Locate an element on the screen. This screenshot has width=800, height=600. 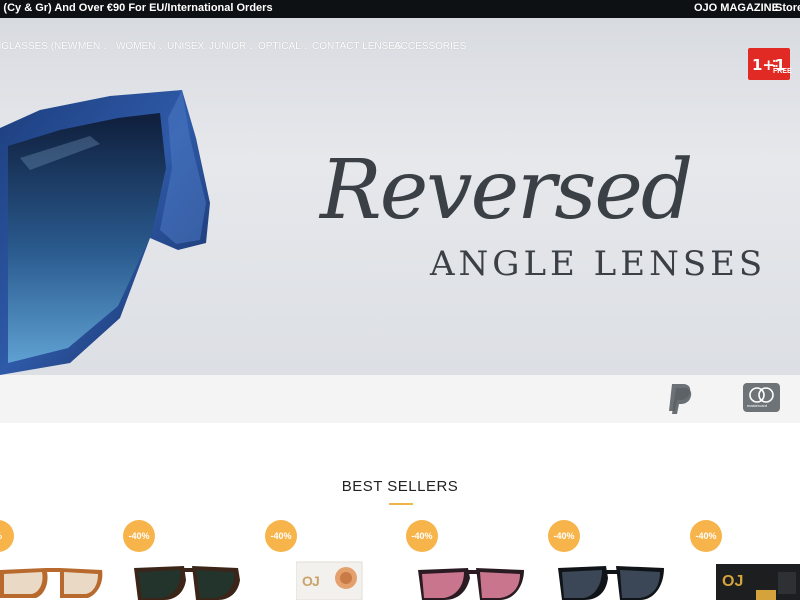
product-image-contact-lens-box: O J is located at coordinates (331, 580).